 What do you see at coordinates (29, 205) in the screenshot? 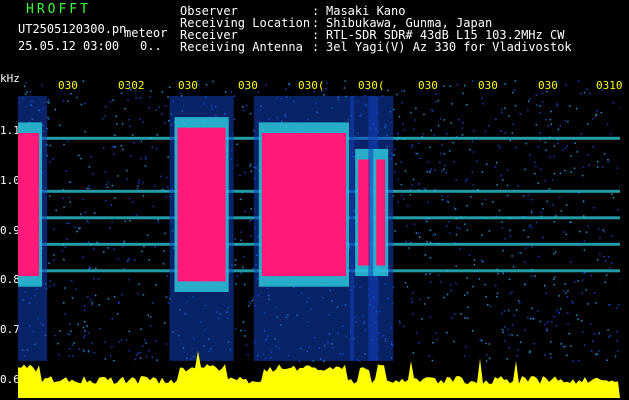
I see `burst-core` at bounding box center [29, 205].